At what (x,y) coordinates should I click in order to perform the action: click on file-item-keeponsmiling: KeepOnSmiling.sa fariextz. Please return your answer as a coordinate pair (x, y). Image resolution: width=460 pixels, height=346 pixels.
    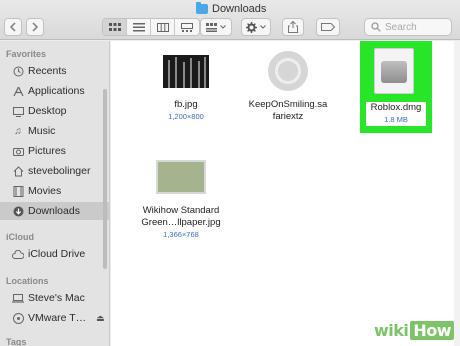
    Looking at the image, I should click on (288, 111).